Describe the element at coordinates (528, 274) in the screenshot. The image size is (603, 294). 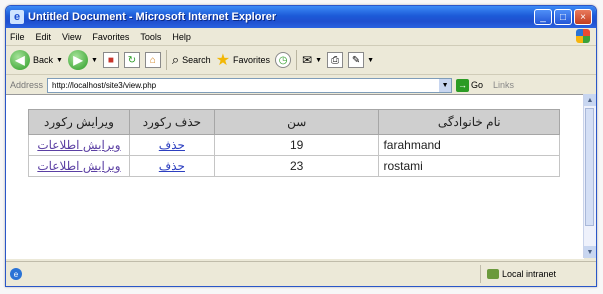
I see `zone-label: Local intranet` at that location.